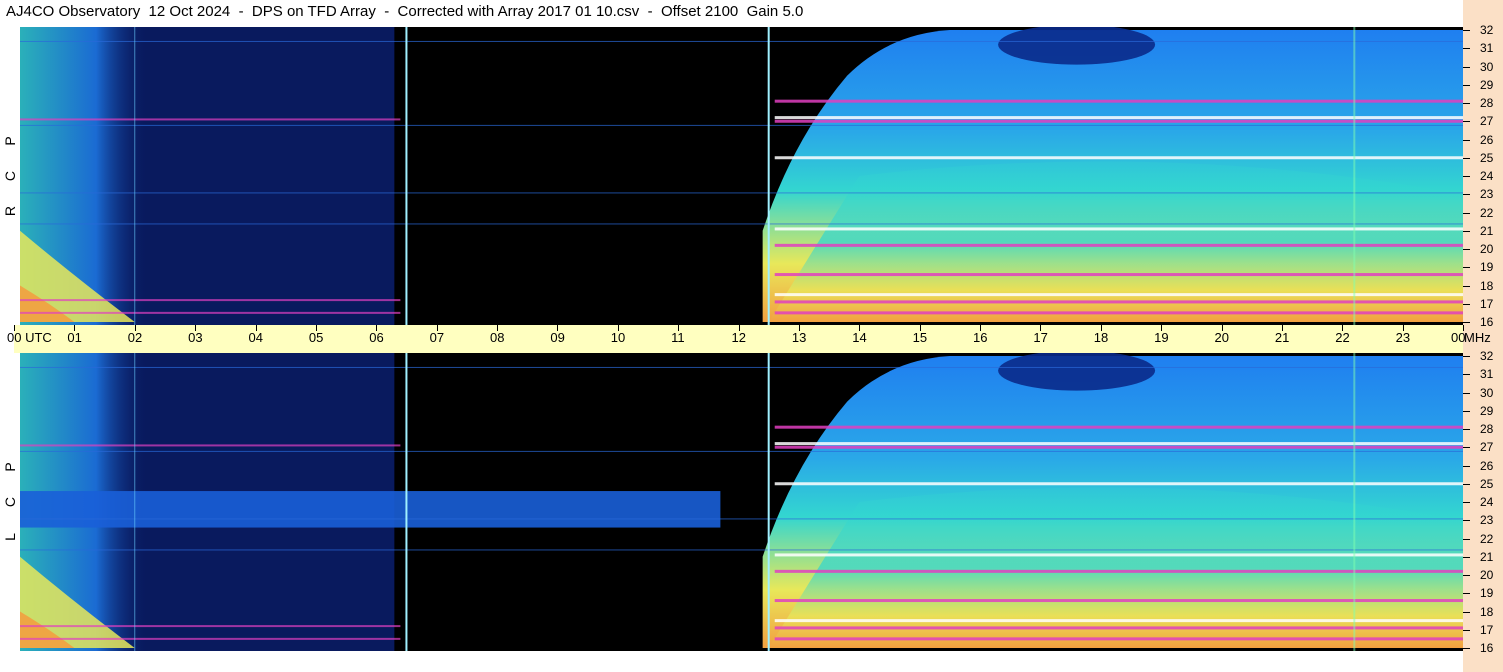 This screenshot has height=672, width=1503. I want to click on utc-tick-label: 06, so click(376, 337).